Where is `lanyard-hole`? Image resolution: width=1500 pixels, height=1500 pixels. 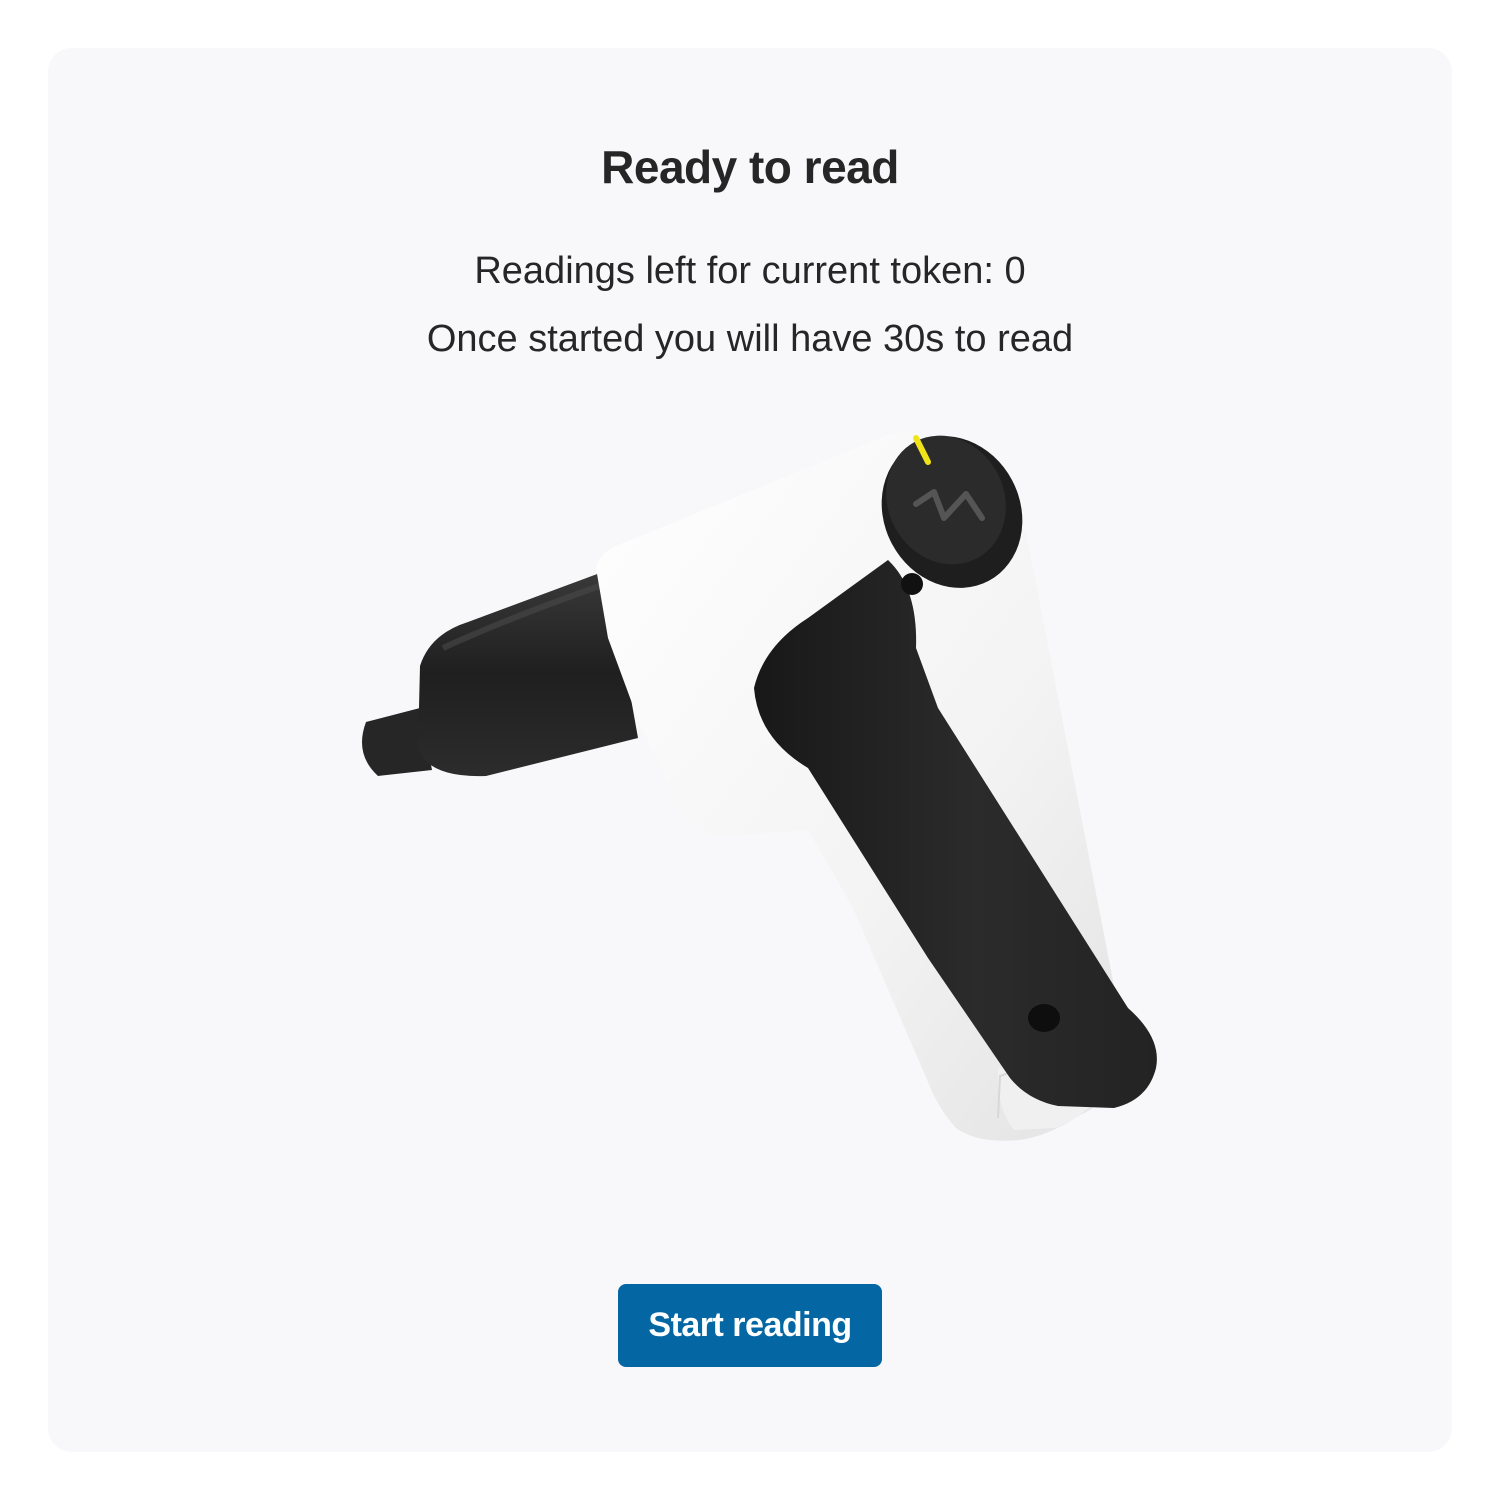 lanyard-hole is located at coordinates (1044, 1018).